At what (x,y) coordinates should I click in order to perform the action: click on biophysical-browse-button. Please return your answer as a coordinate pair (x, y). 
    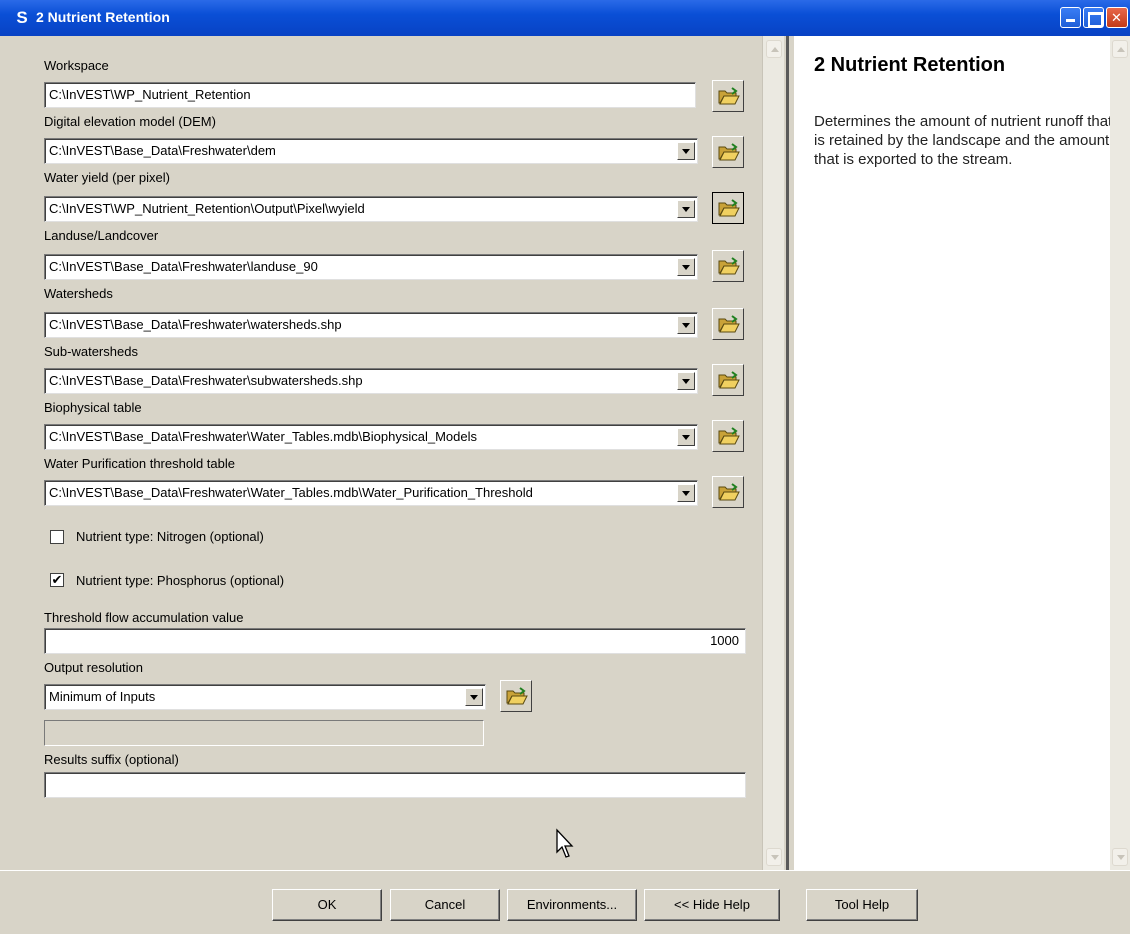
    Looking at the image, I should click on (728, 436).